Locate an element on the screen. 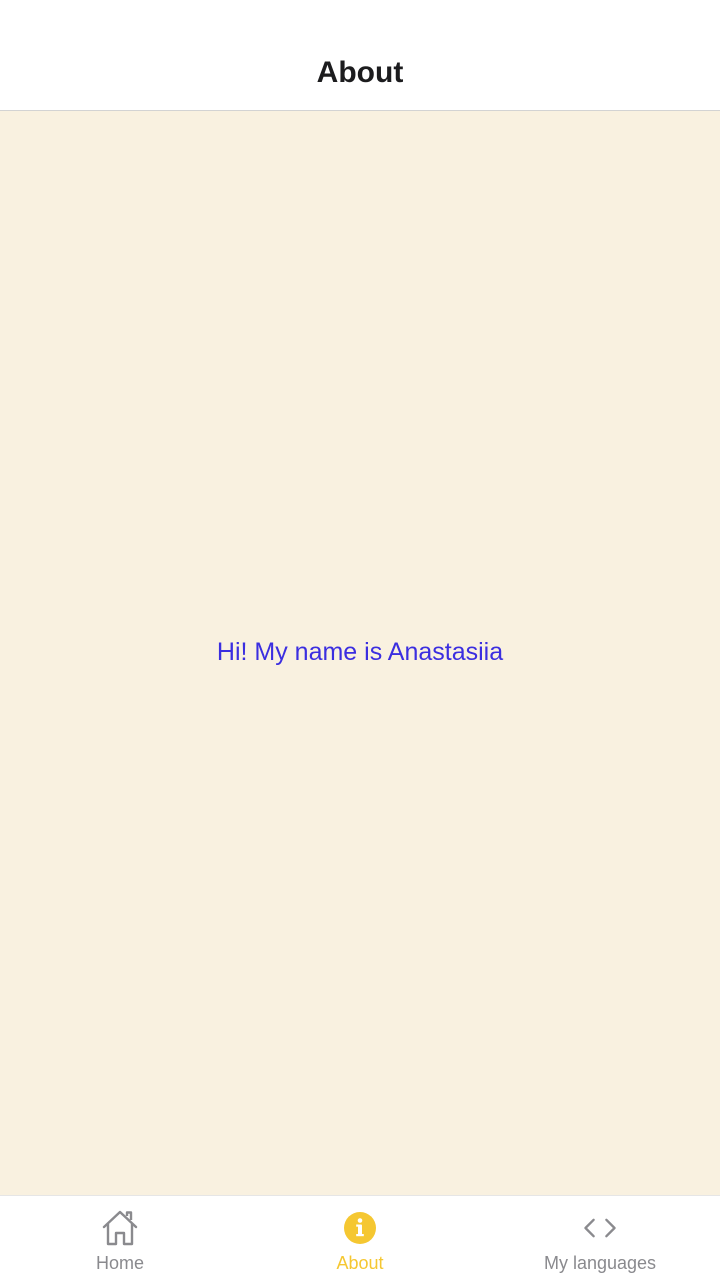 Image resolution: width=720 pixels, height=1280 pixels. navigation-header: About is located at coordinates (360, 55).